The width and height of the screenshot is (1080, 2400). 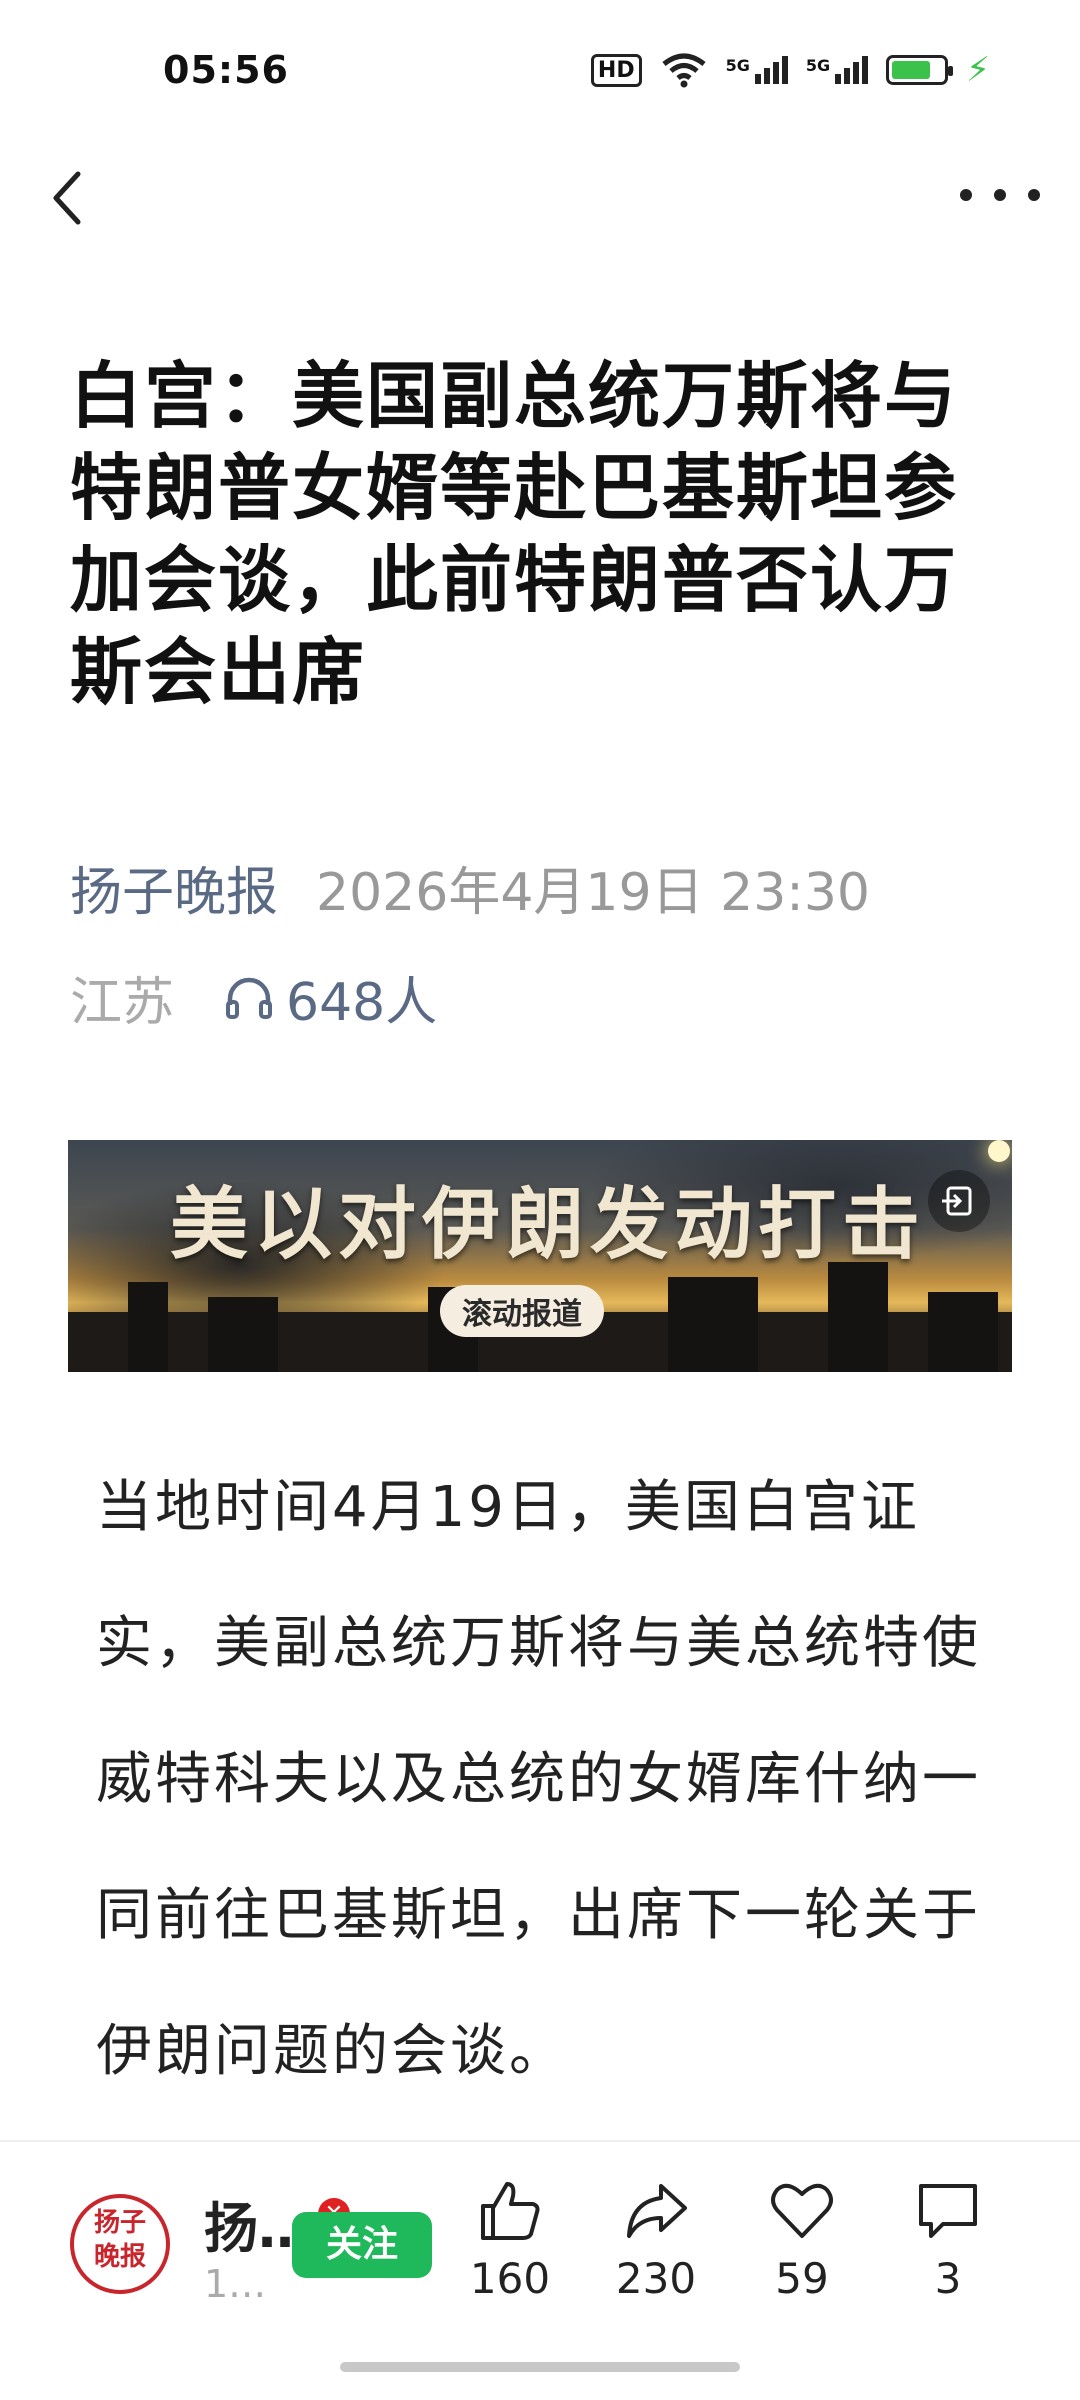 I want to click on account-logo-text: 扬子晚报, so click(x=119, y=2240).